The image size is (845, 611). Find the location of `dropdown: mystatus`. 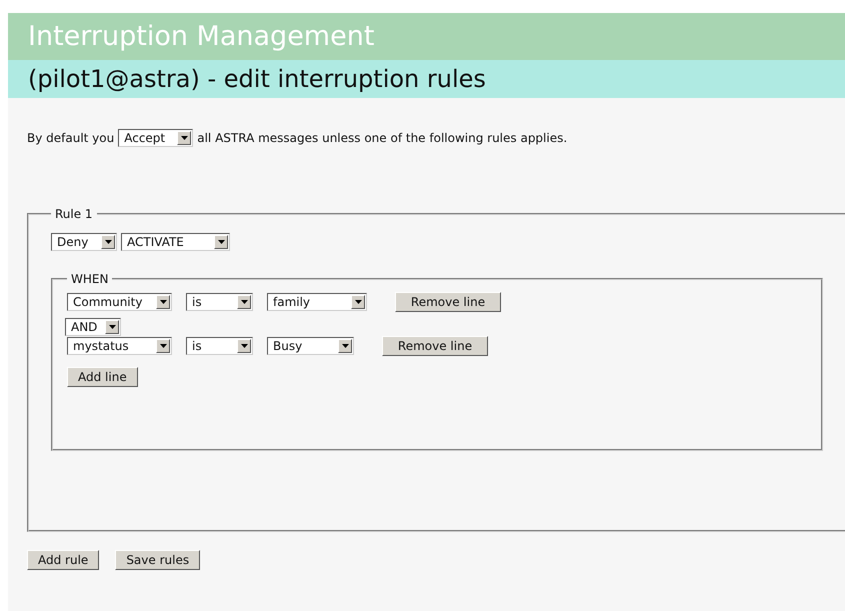

dropdown: mystatus is located at coordinates (119, 346).